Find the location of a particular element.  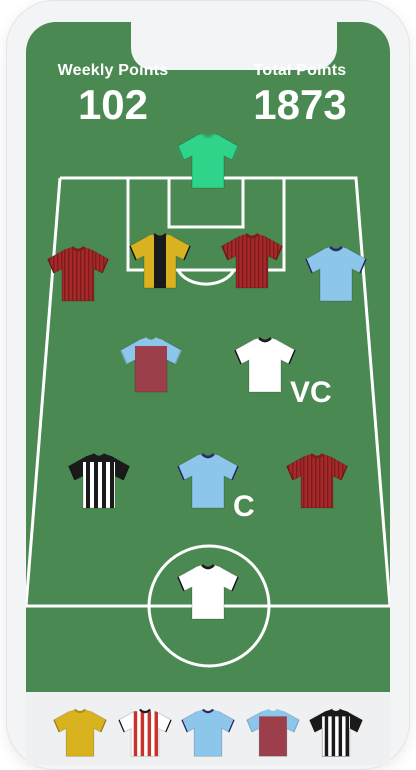

weekly-points: Weekly Points 102 is located at coordinates (113, 95).